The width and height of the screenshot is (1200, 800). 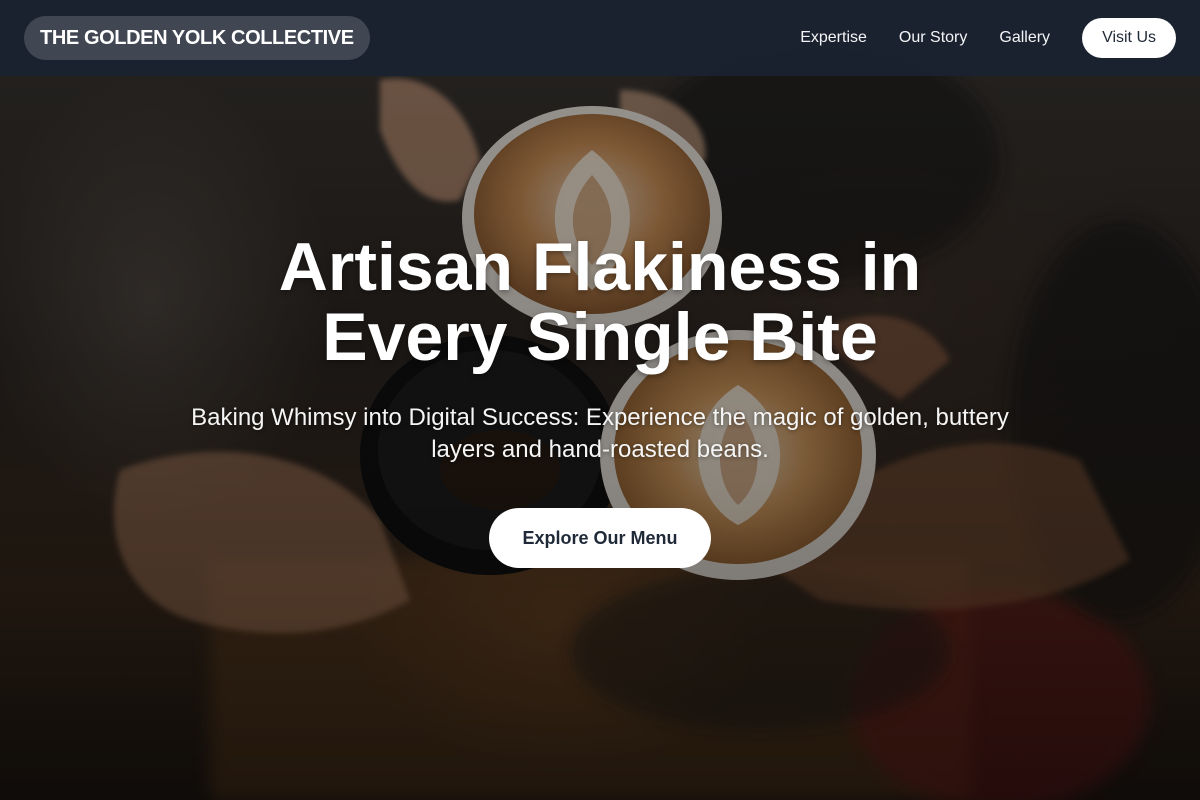 What do you see at coordinates (833, 38) in the screenshot?
I see `nav-link-expertise: Expertise` at bounding box center [833, 38].